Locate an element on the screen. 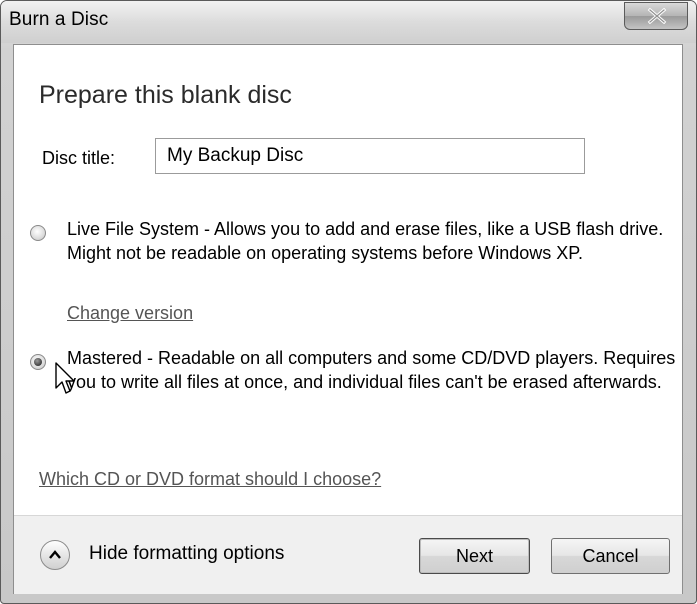 The width and height of the screenshot is (697, 604). cancel-button: Cancel is located at coordinates (610, 556).